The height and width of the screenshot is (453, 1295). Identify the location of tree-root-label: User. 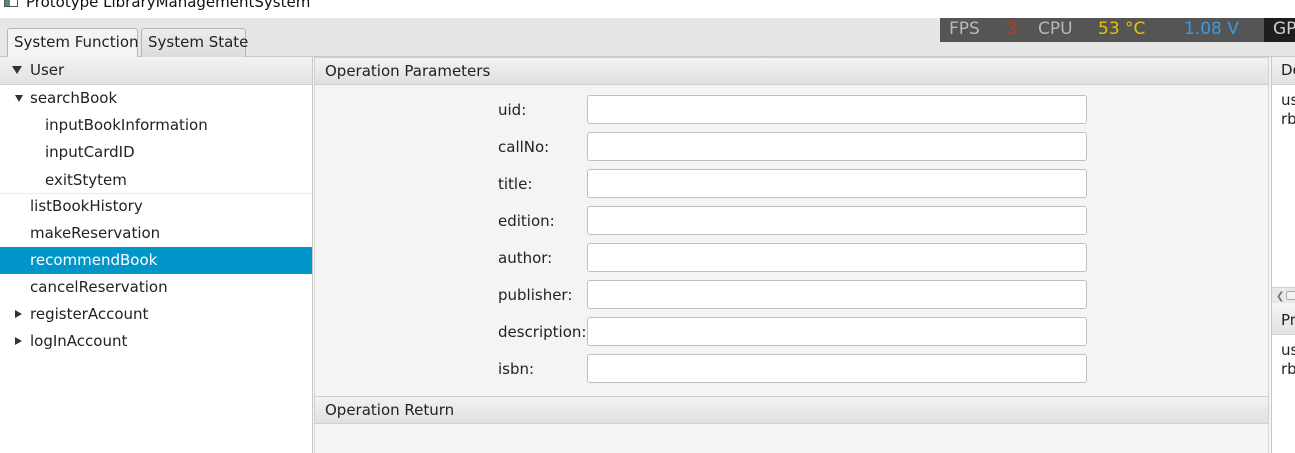
(47, 70).